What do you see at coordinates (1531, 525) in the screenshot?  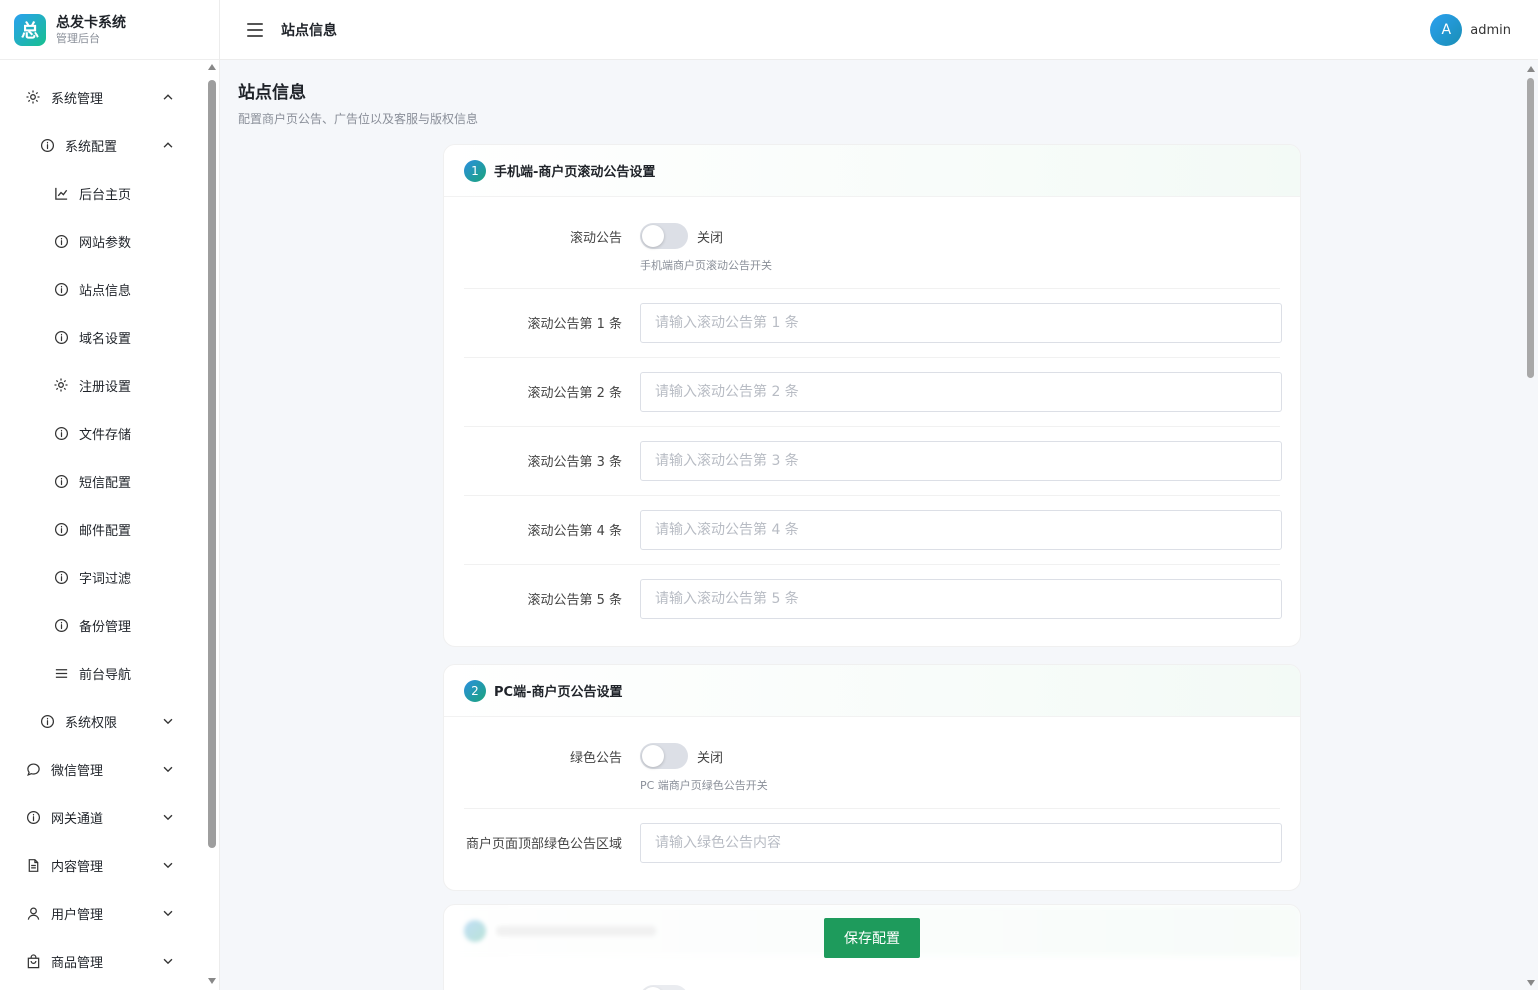 I see `main-scrollbar` at bounding box center [1531, 525].